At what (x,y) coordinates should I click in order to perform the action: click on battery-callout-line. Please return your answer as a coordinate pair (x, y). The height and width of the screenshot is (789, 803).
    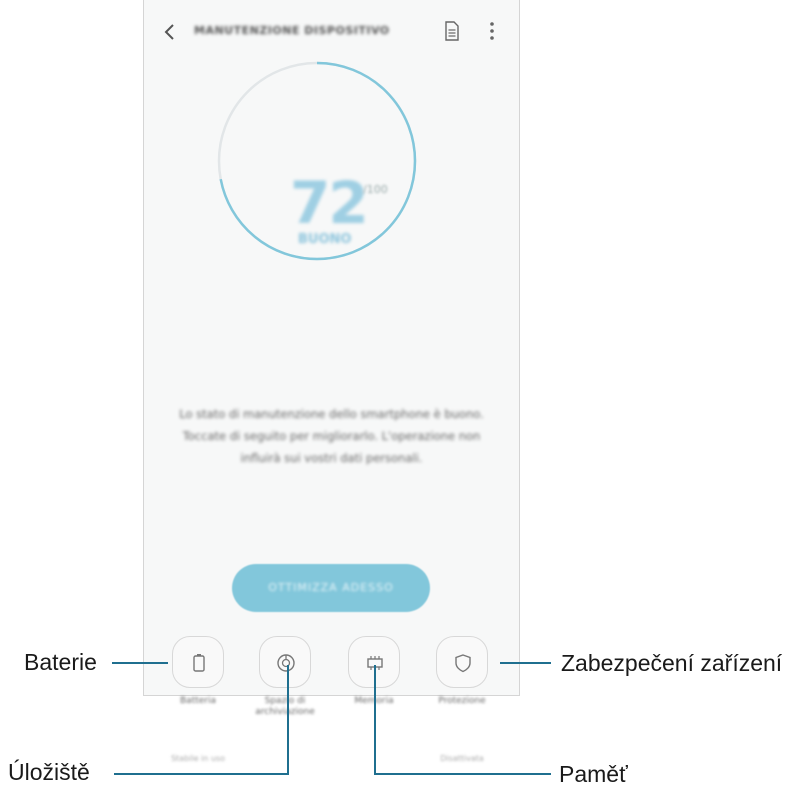
    Looking at the image, I should click on (140, 663).